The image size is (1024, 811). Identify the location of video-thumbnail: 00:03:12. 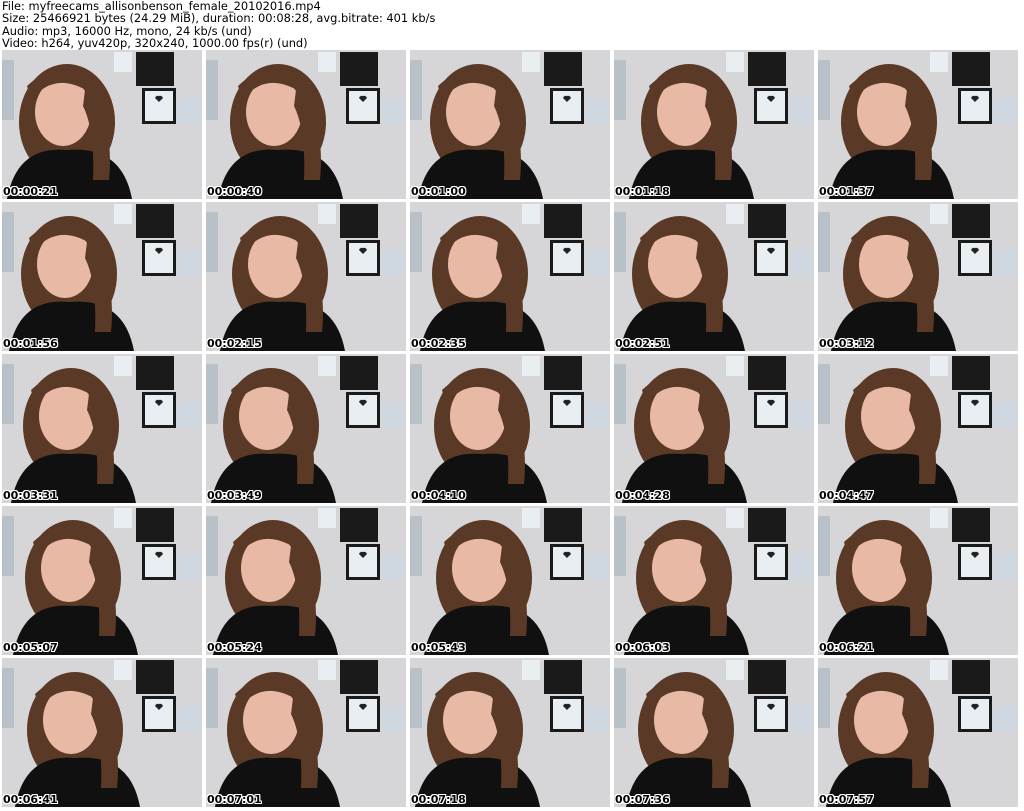
(918, 276).